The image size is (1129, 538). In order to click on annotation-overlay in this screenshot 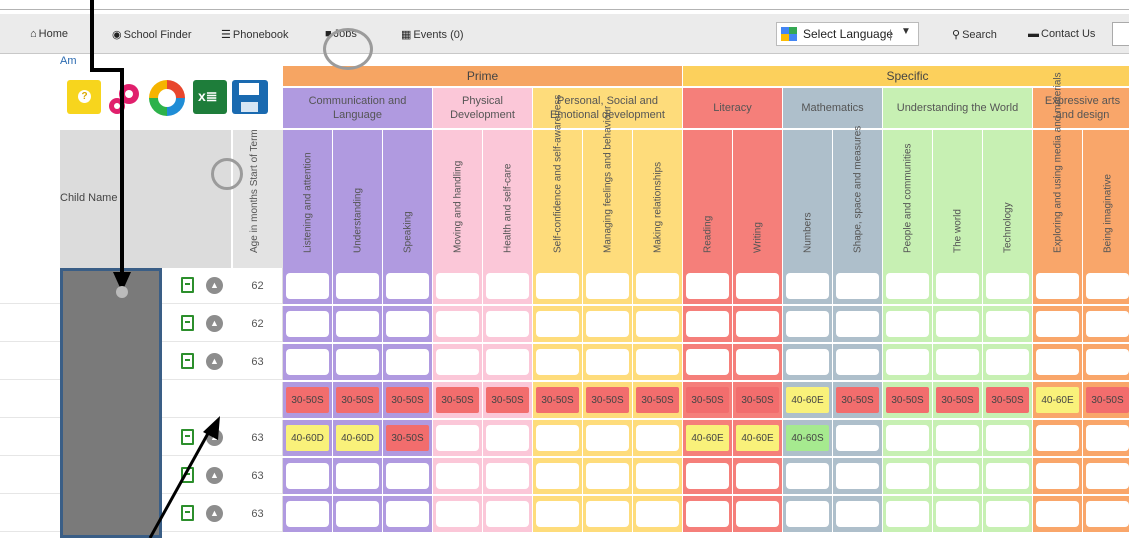, I will do `click(155, 269)`.